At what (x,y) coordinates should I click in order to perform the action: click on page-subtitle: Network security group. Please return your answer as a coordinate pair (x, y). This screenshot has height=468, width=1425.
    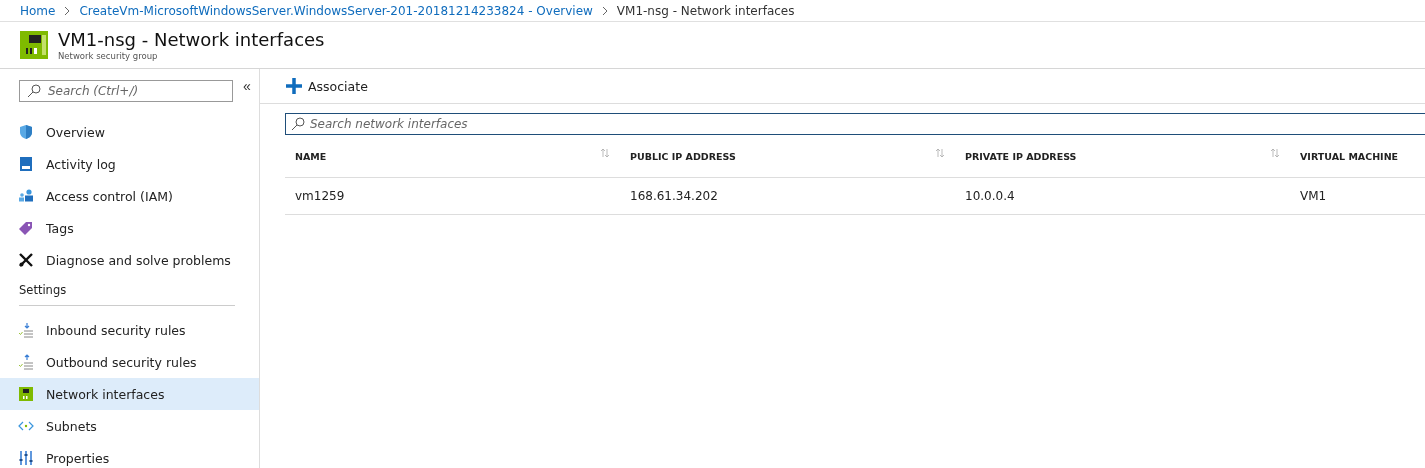
    Looking at the image, I should click on (108, 56).